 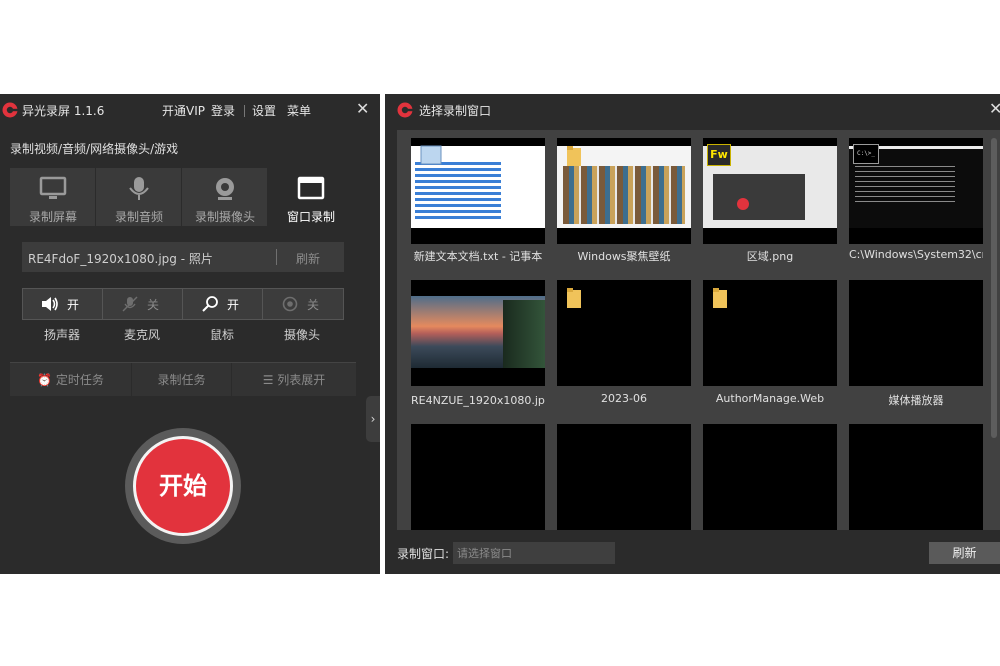 I want to click on tab-record-screen: 录制屏幕, so click(x=53, y=197).